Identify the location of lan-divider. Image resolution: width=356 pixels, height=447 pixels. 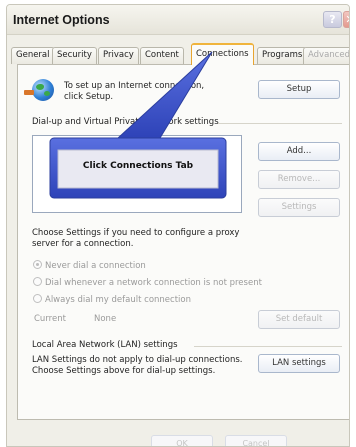
(268, 346).